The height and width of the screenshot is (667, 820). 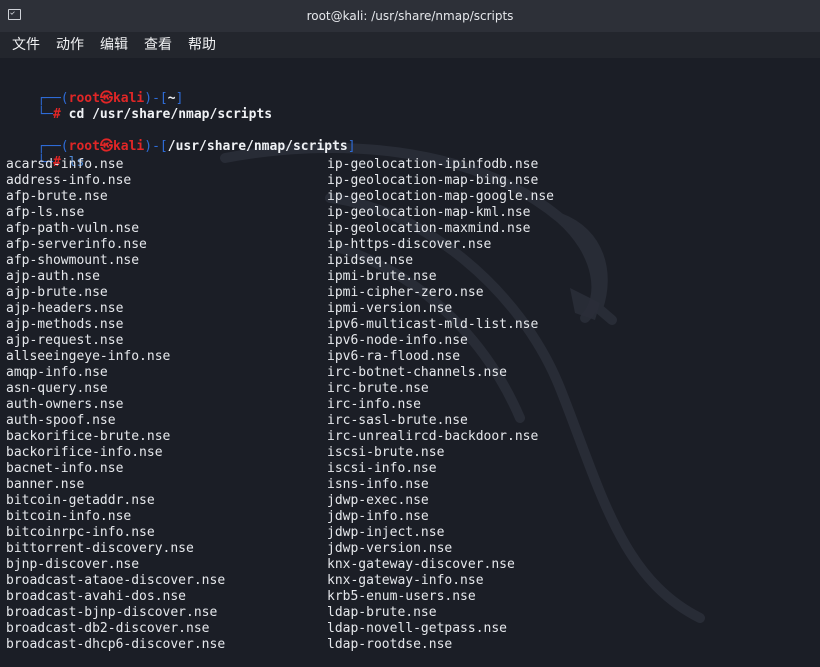 I want to click on file-entry: backorifice-info.nse, so click(x=84, y=452).